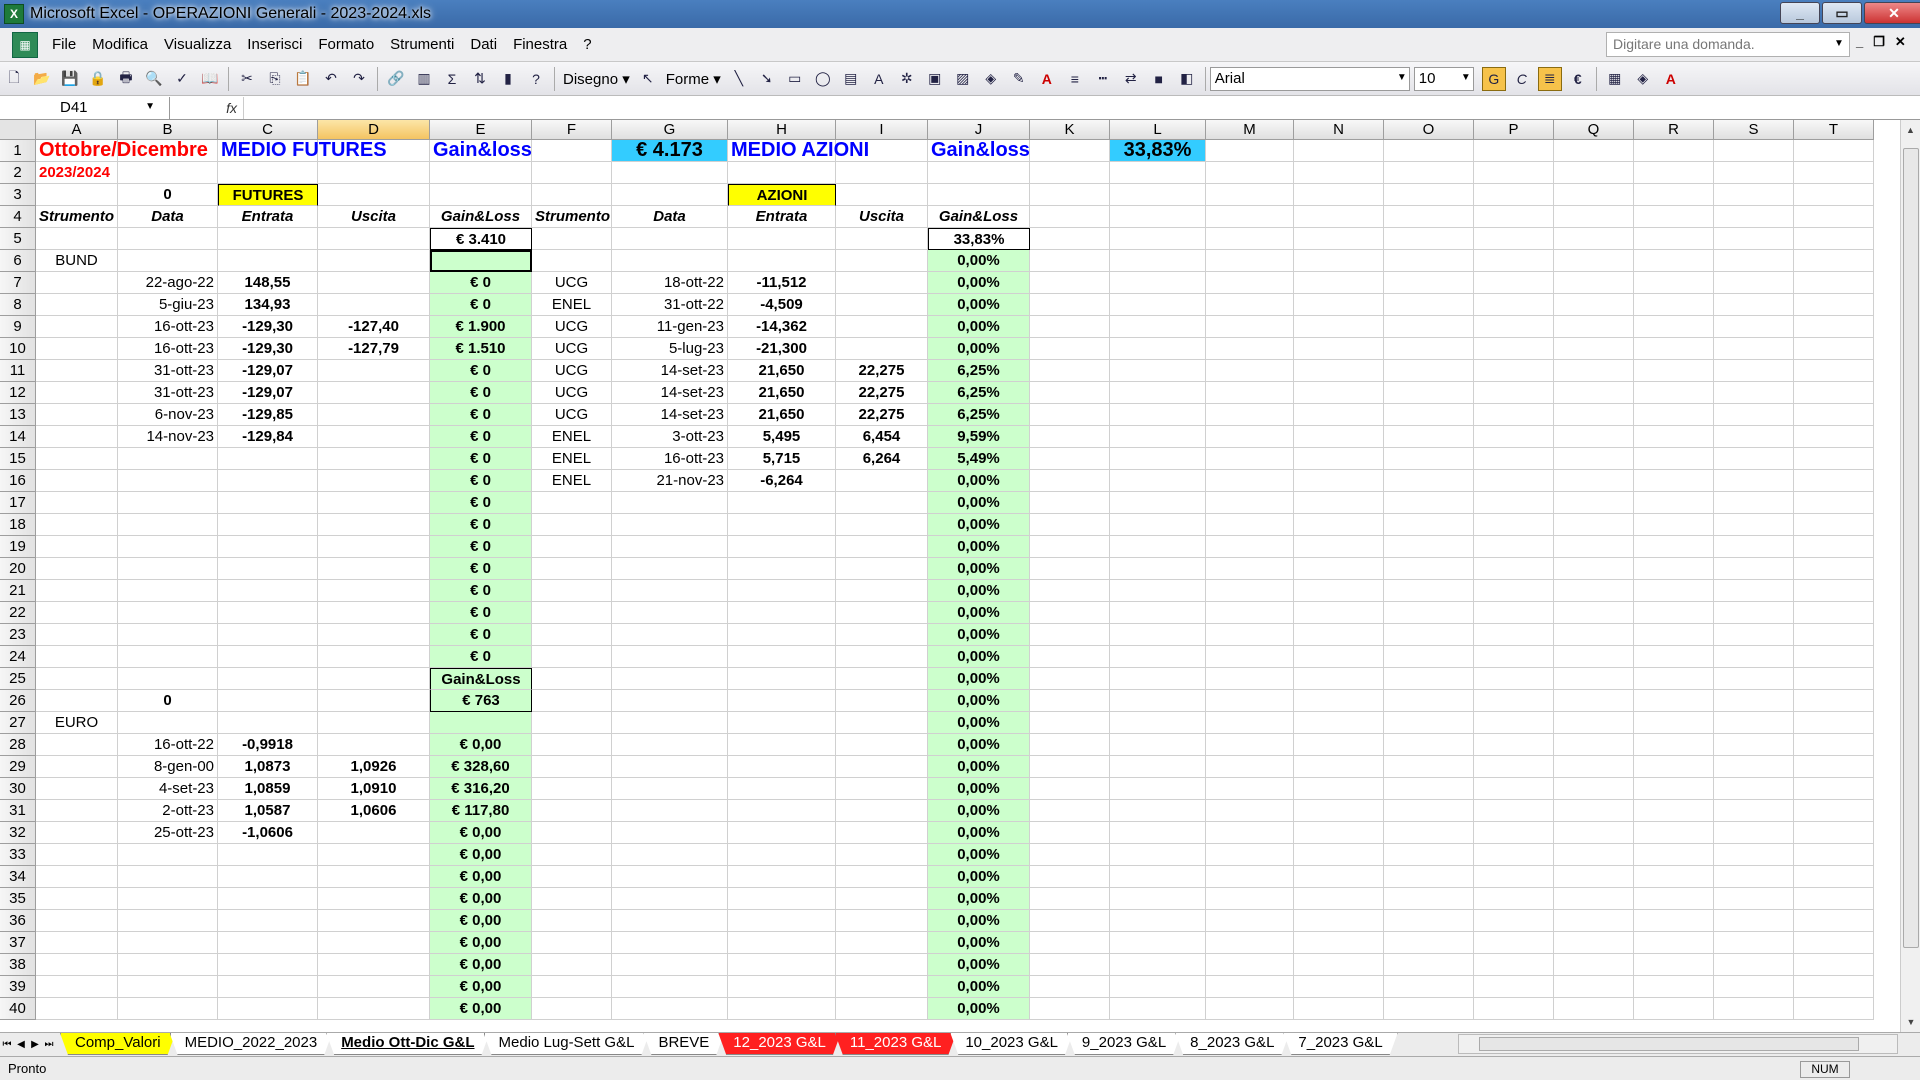 The width and height of the screenshot is (1920, 1080). I want to click on cell-h8: -4,509, so click(782, 305).